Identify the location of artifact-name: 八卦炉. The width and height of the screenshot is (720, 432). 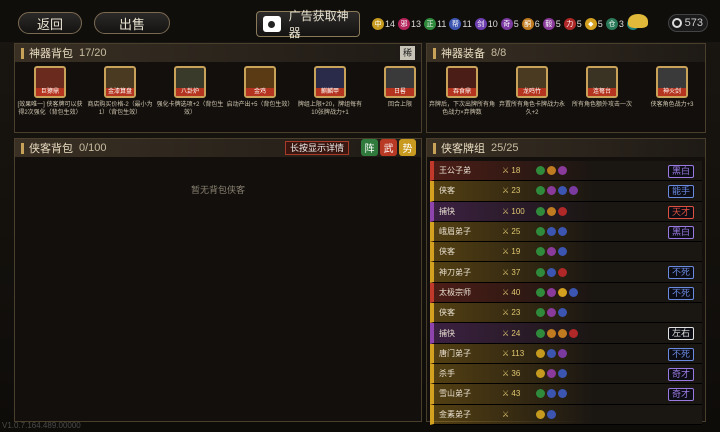
(190, 92).